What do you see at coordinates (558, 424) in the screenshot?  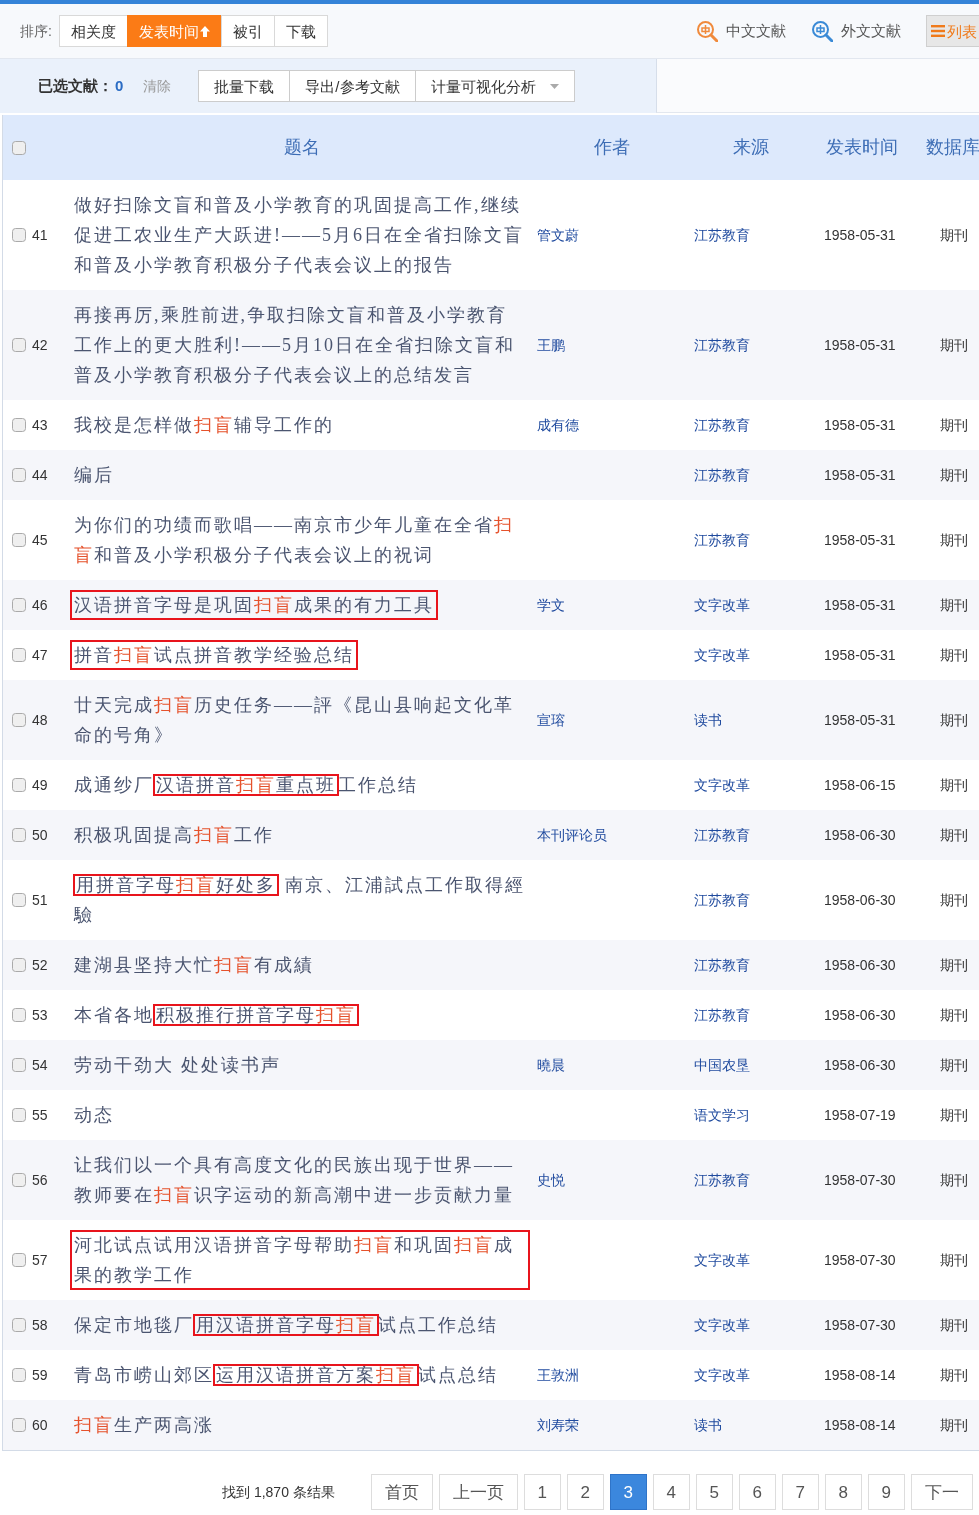 I see `author-link: 成有德` at bounding box center [558, 424].